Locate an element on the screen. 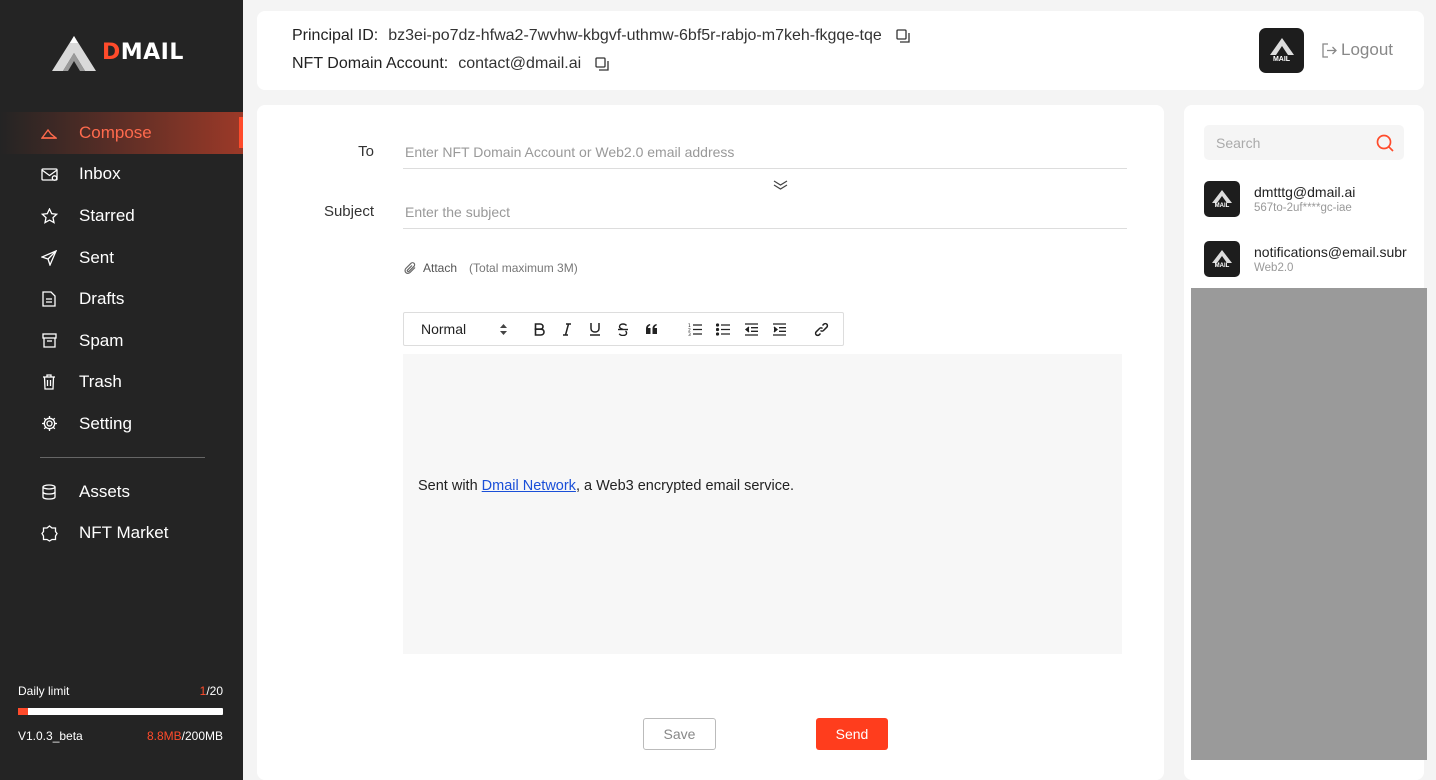 This screenshot has width=1436, height=780. attach-hint: (Total maximum 3M) is located at coordinates (523, 268).